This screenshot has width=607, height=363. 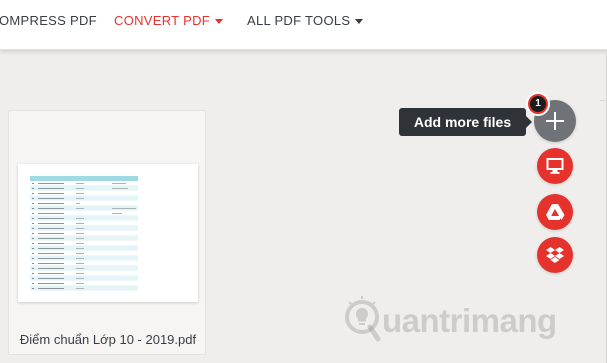 I want to click on nav-convert-pdf: CONVERT PDF, so click(x=169, y=20).